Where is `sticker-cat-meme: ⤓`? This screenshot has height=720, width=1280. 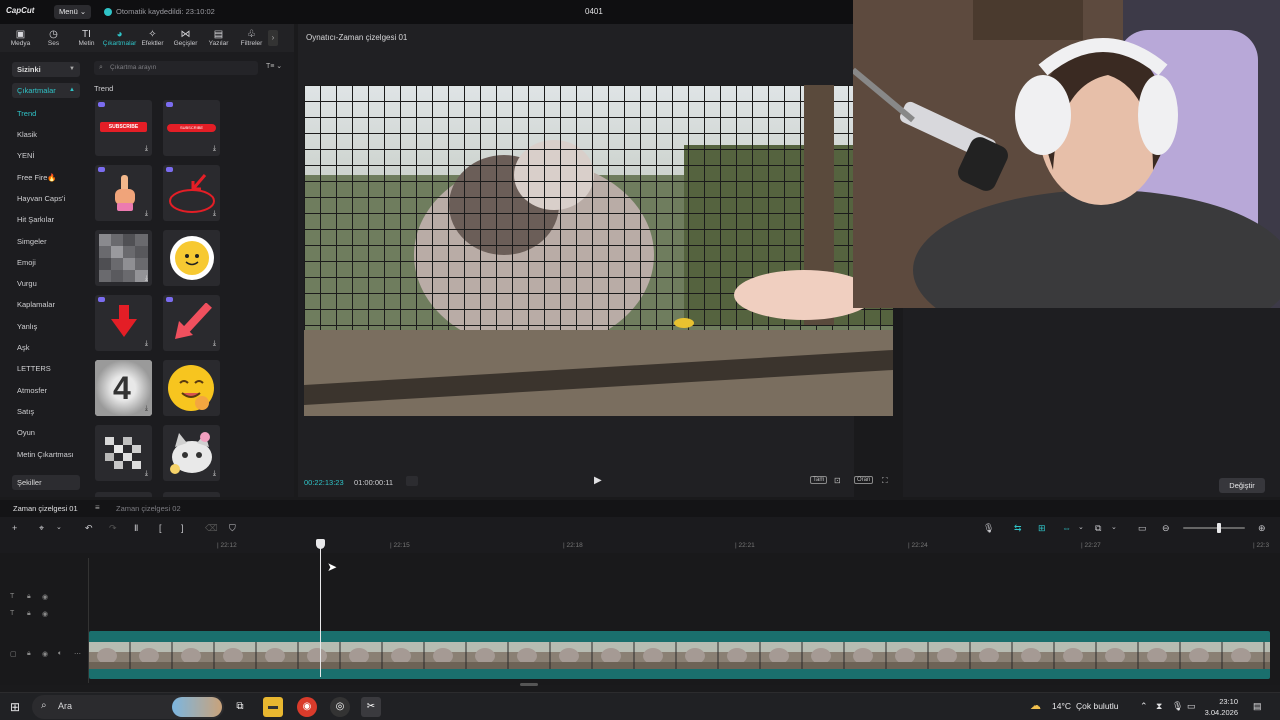
sticker-cat-meme: ⤓ is located at coordinates (191, 453).